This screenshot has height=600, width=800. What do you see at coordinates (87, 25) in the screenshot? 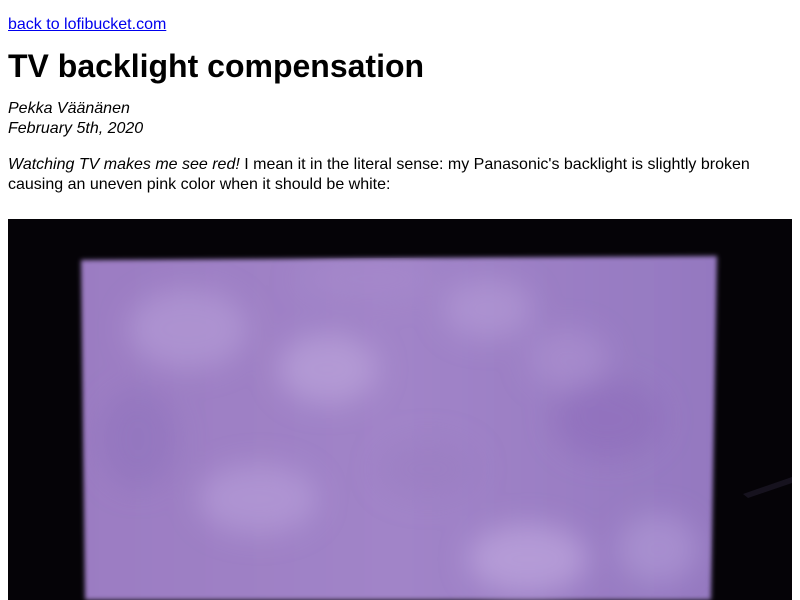
I see `back-link: back to lofibucket.com` at bounding box center [87, 25].